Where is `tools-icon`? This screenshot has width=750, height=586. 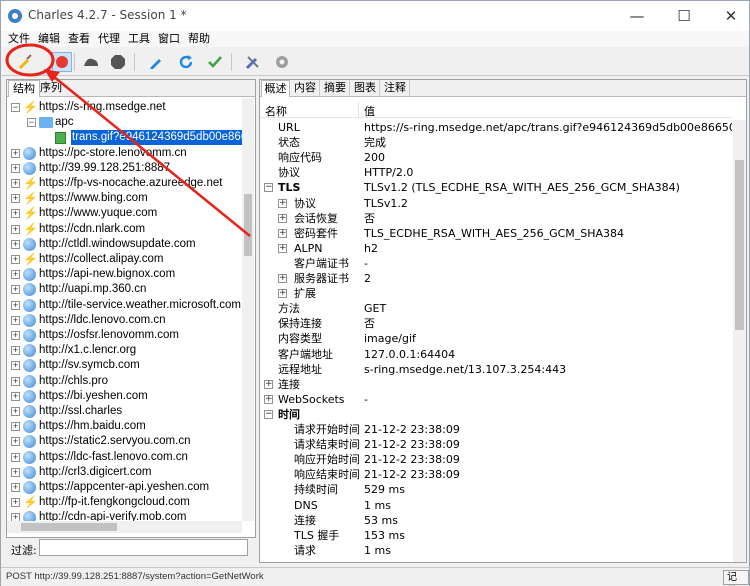
tools-icon is located at coordinates (253, 62).